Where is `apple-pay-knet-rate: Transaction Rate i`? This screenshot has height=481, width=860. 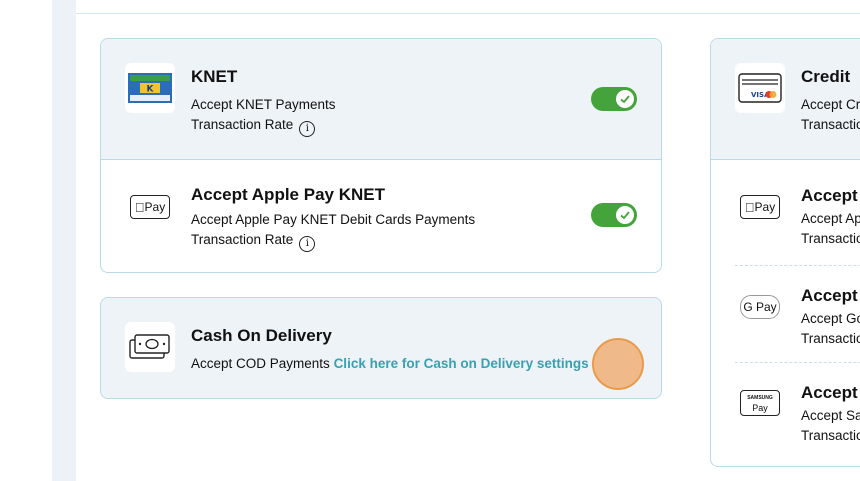 apple-pay-knet-rate: Transaction Rate i is located at coordinates (253, 242).